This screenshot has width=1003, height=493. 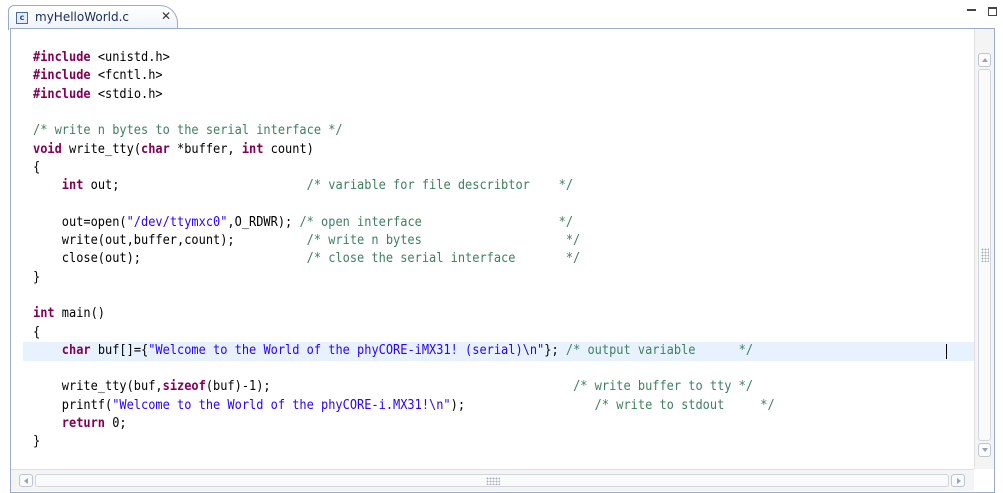 I want to click on arrow-right-icon, so click(x=959, y=481).